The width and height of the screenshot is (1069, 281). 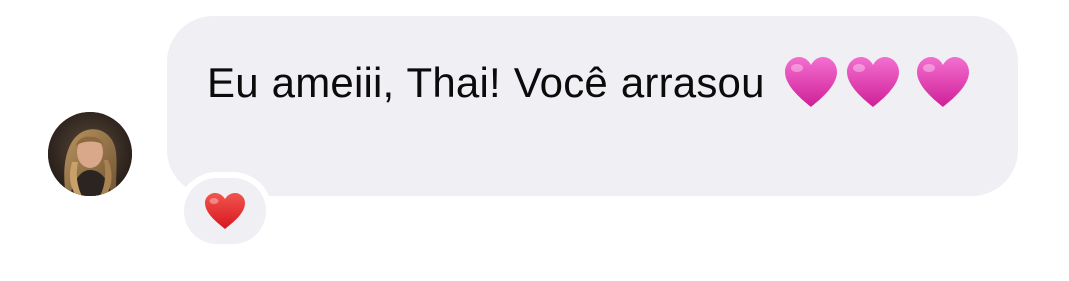 What do you see at coordinates (486, 82) in the screenshot?
I see `message-text: Eu ameiii, Thai! Você arrasou` at bounding box center [486, 82].